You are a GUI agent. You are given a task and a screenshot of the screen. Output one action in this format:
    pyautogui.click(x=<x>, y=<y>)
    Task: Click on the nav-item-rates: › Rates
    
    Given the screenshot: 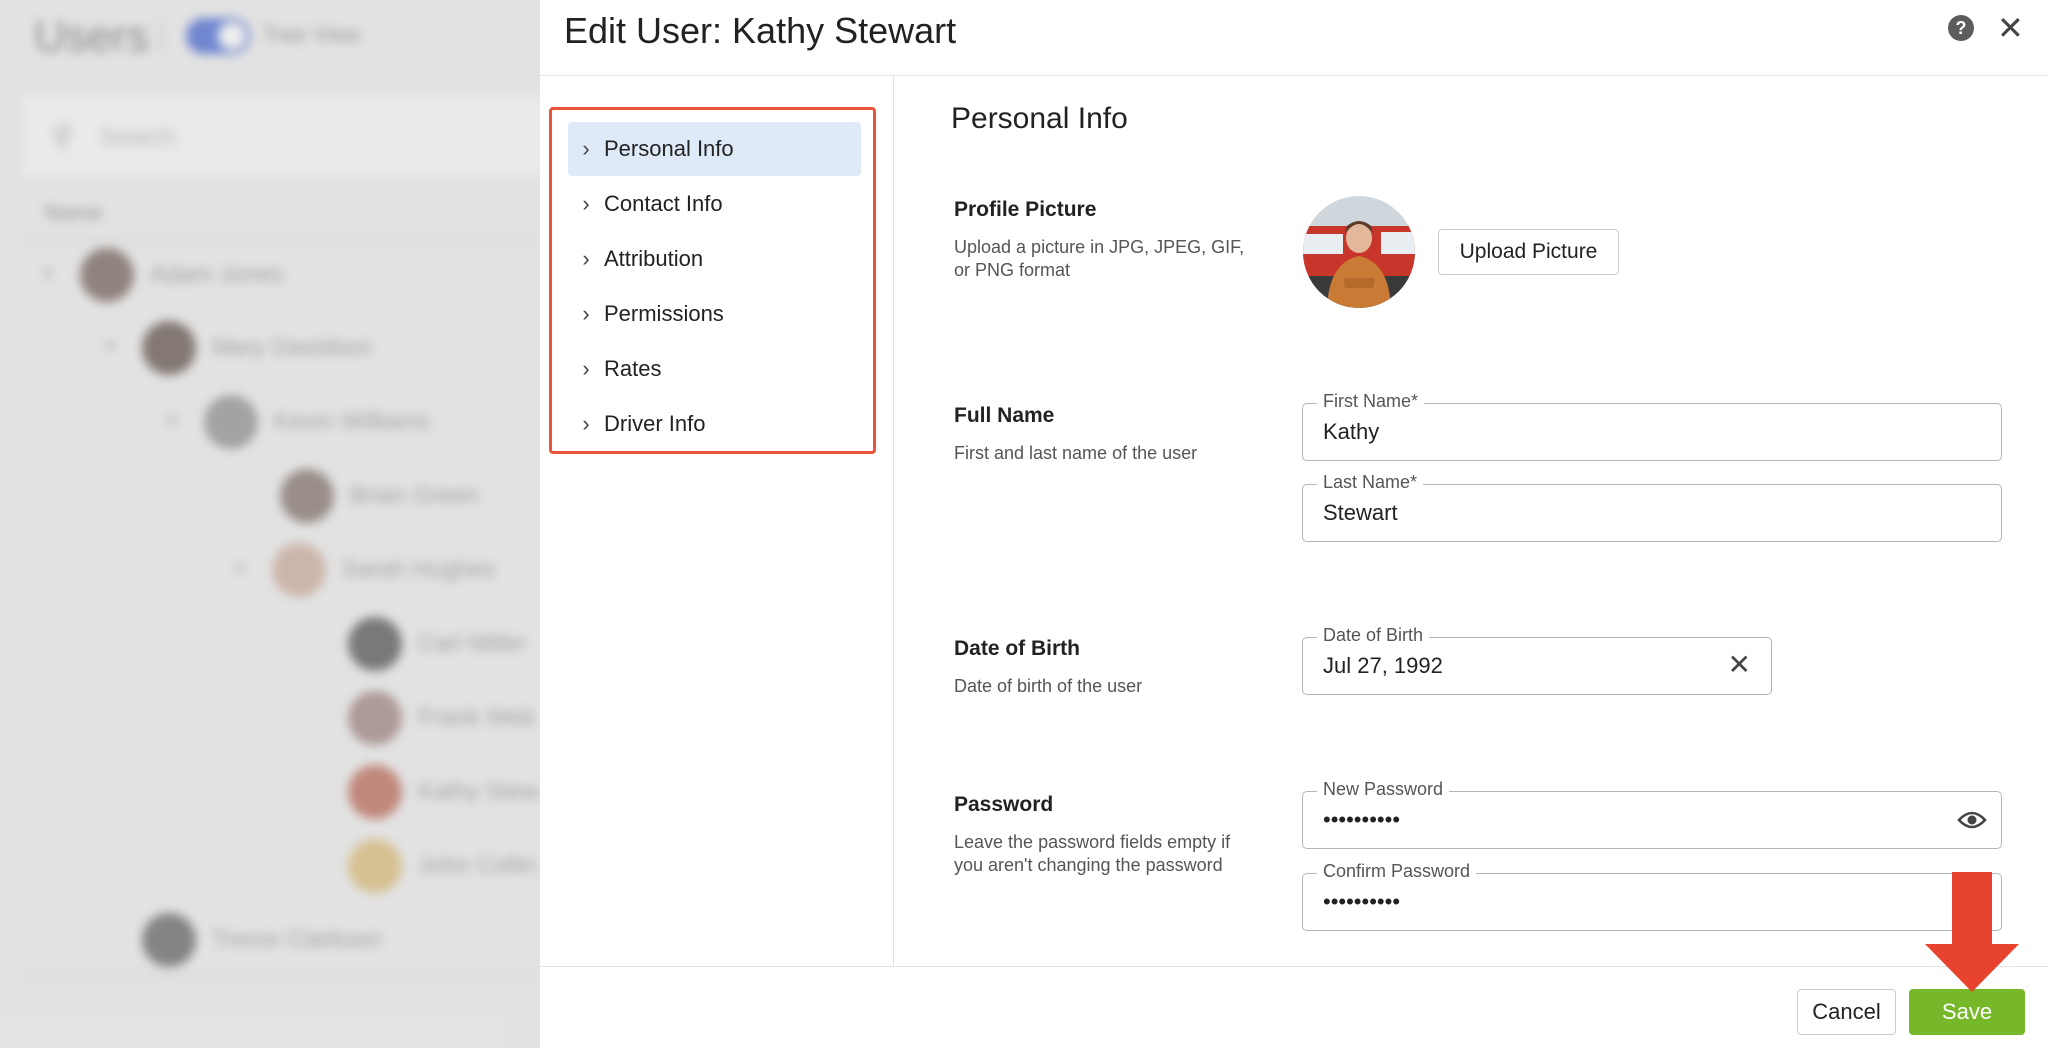 What is the action you would take?
    pyautogui.click(x=714, y=369)
    